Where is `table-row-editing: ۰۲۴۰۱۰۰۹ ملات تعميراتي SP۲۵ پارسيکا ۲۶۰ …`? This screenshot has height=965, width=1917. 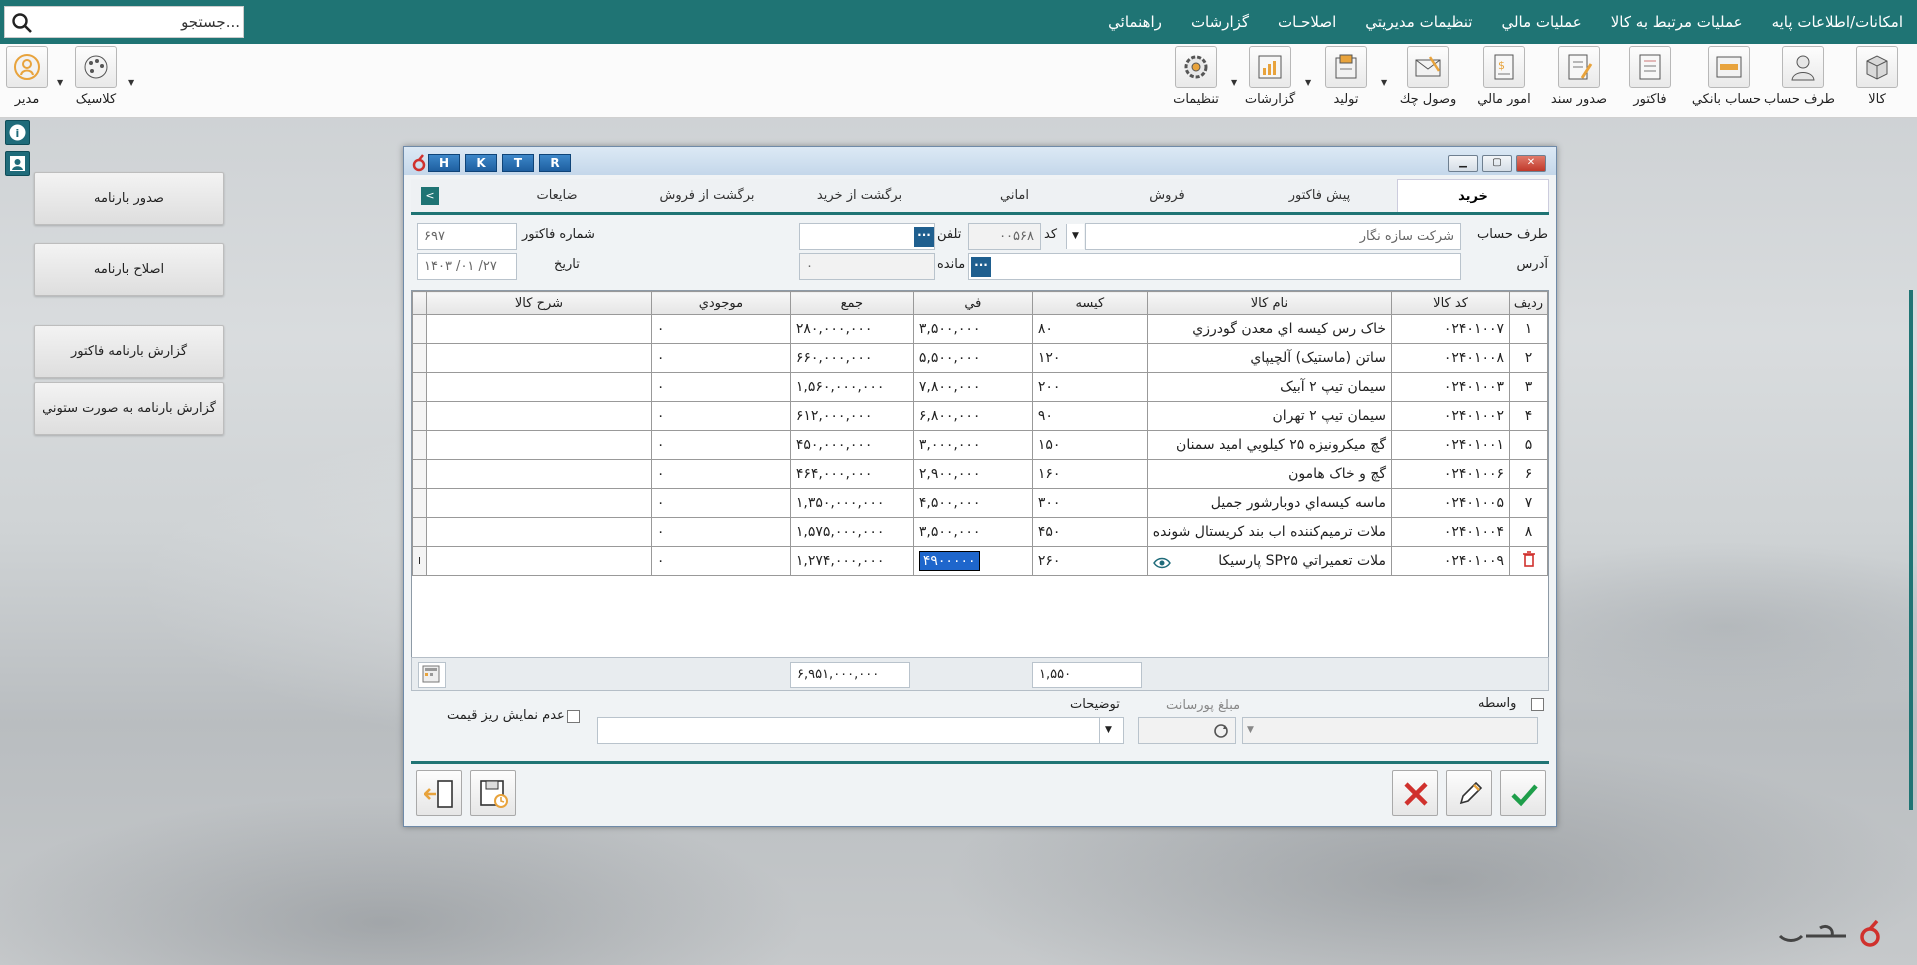
table-row-editing: ۰۲۴۰۱۰۰۹ ملات تعميراتي SP۲۵ پارسيکا ۲۶۰ … is located at coordinates (979, 561).